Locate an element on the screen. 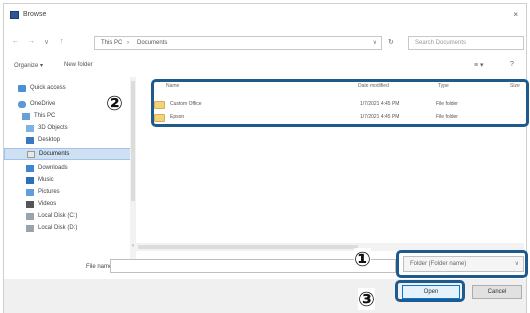 This screenshot has width=530, height=313. callout-number-two: ② is located at coordinates (114, 103).